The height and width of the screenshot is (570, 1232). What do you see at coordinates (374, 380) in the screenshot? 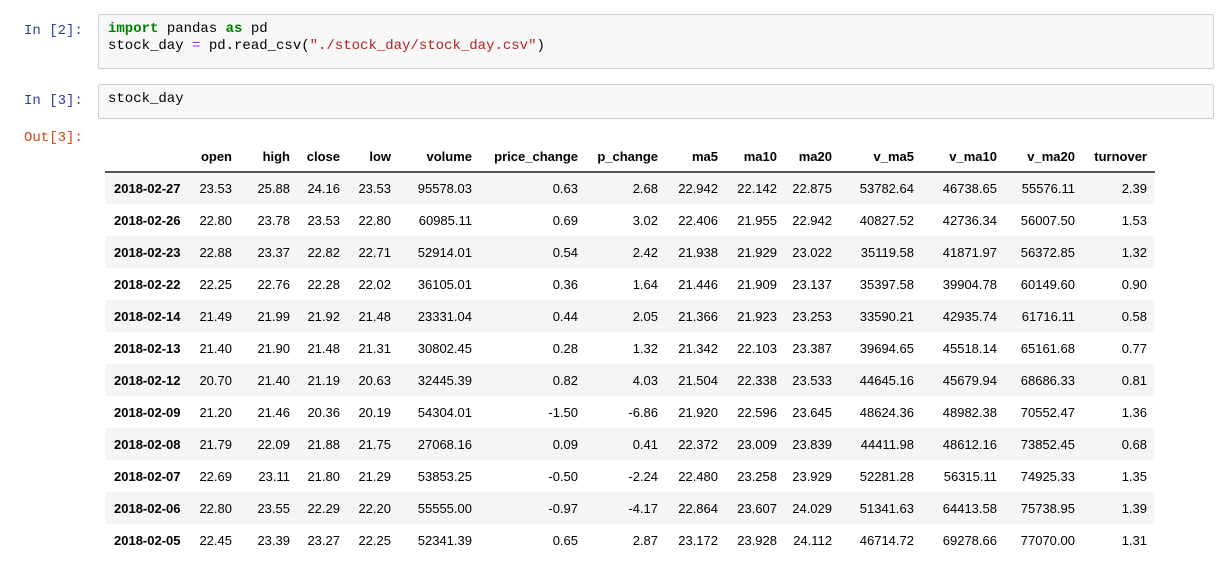
I see `table-cell: 20.63` at bounding box center [374, 380].